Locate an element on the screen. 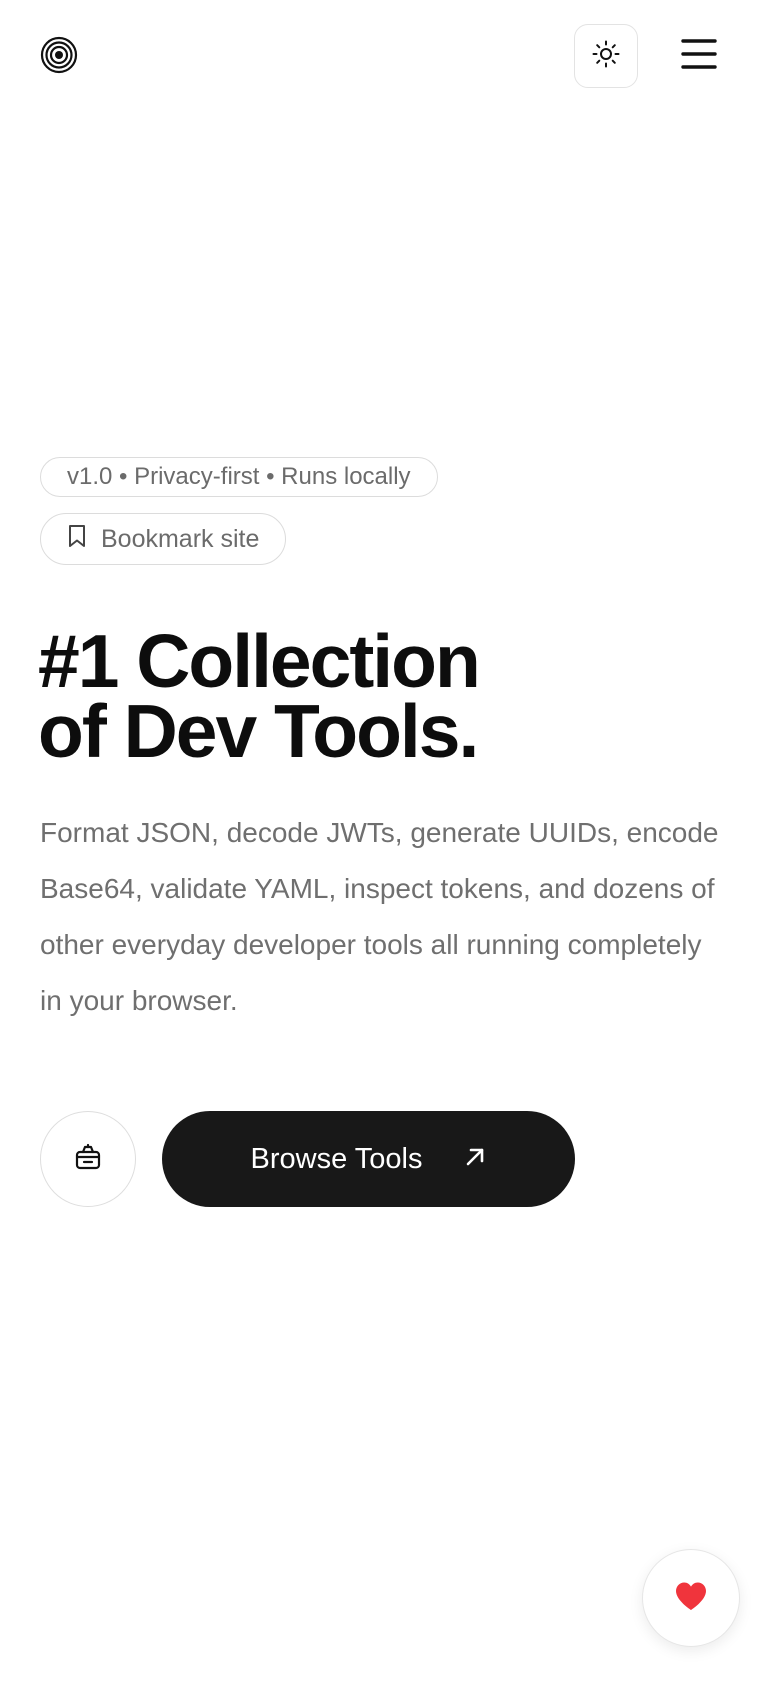 This screenshot has width=780, height=1688. arrow-up-right-icon is located at coordinates (475, 1159).